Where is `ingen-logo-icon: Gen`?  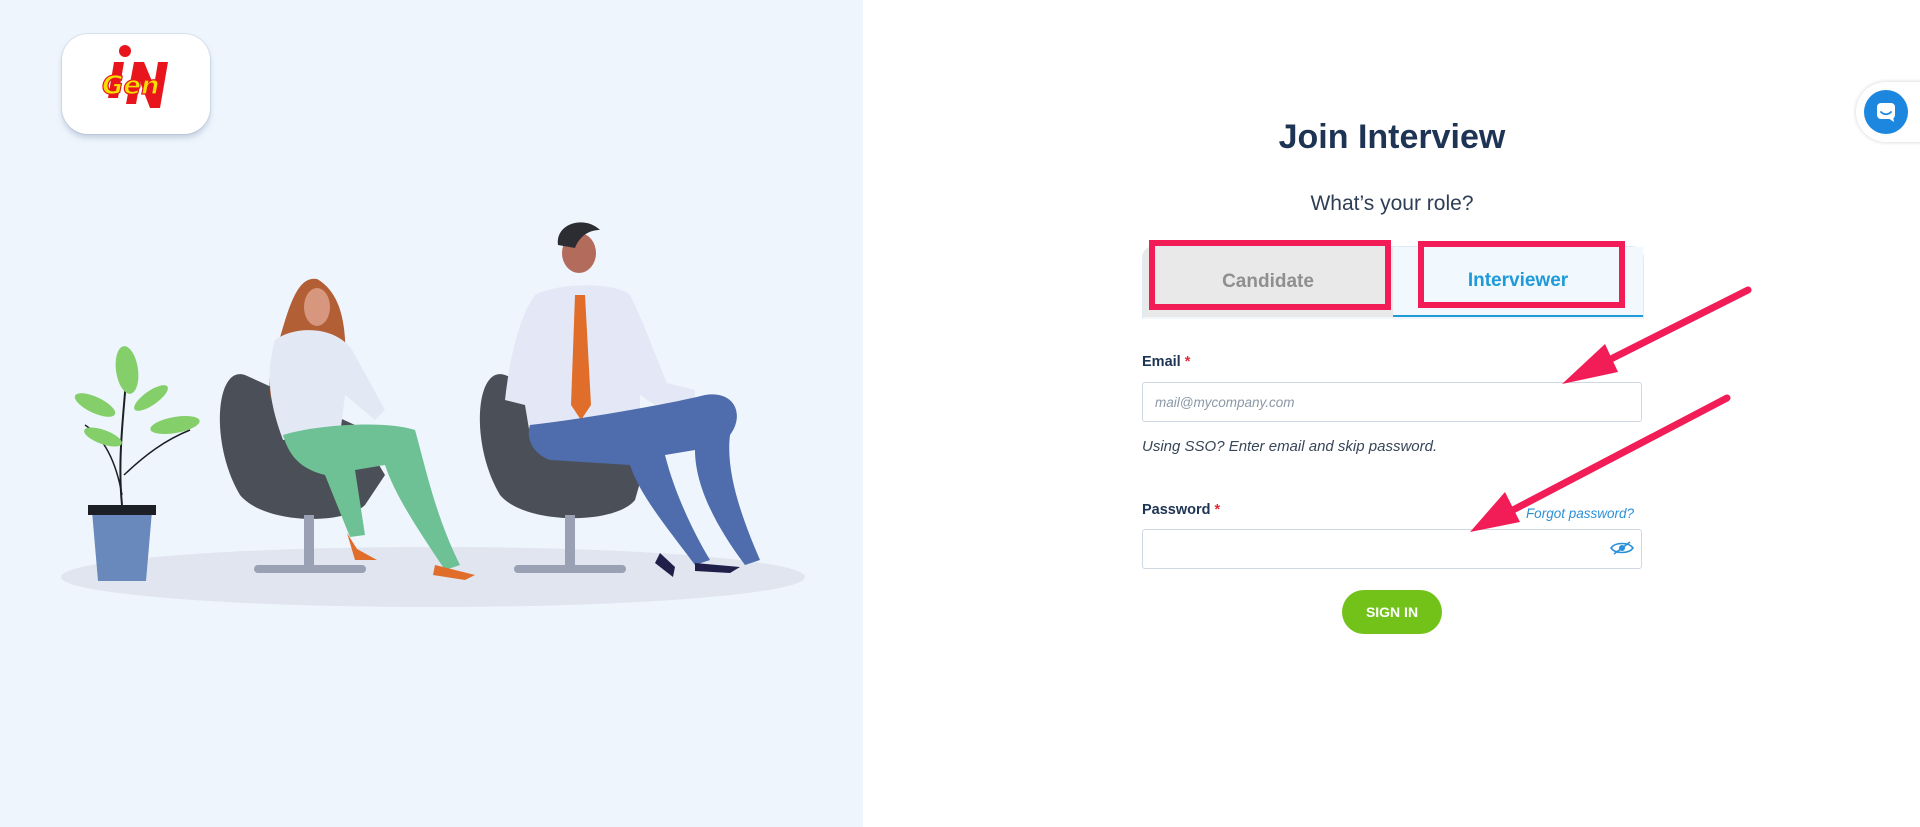
ingen-logo-icon: Gen is located at coordinates (134, 76).